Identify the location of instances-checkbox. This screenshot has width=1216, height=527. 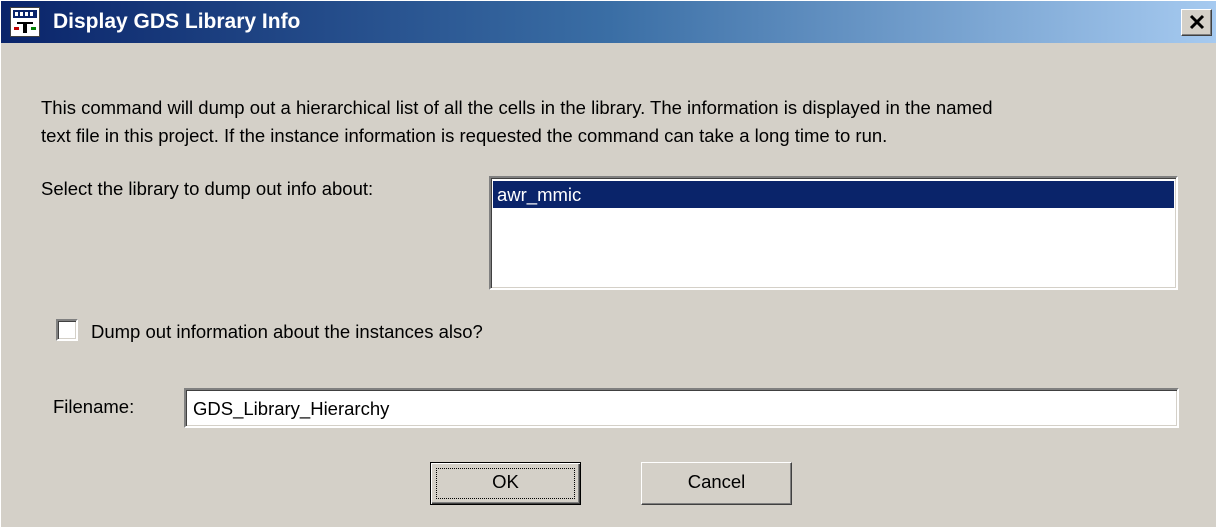
(67, 330).